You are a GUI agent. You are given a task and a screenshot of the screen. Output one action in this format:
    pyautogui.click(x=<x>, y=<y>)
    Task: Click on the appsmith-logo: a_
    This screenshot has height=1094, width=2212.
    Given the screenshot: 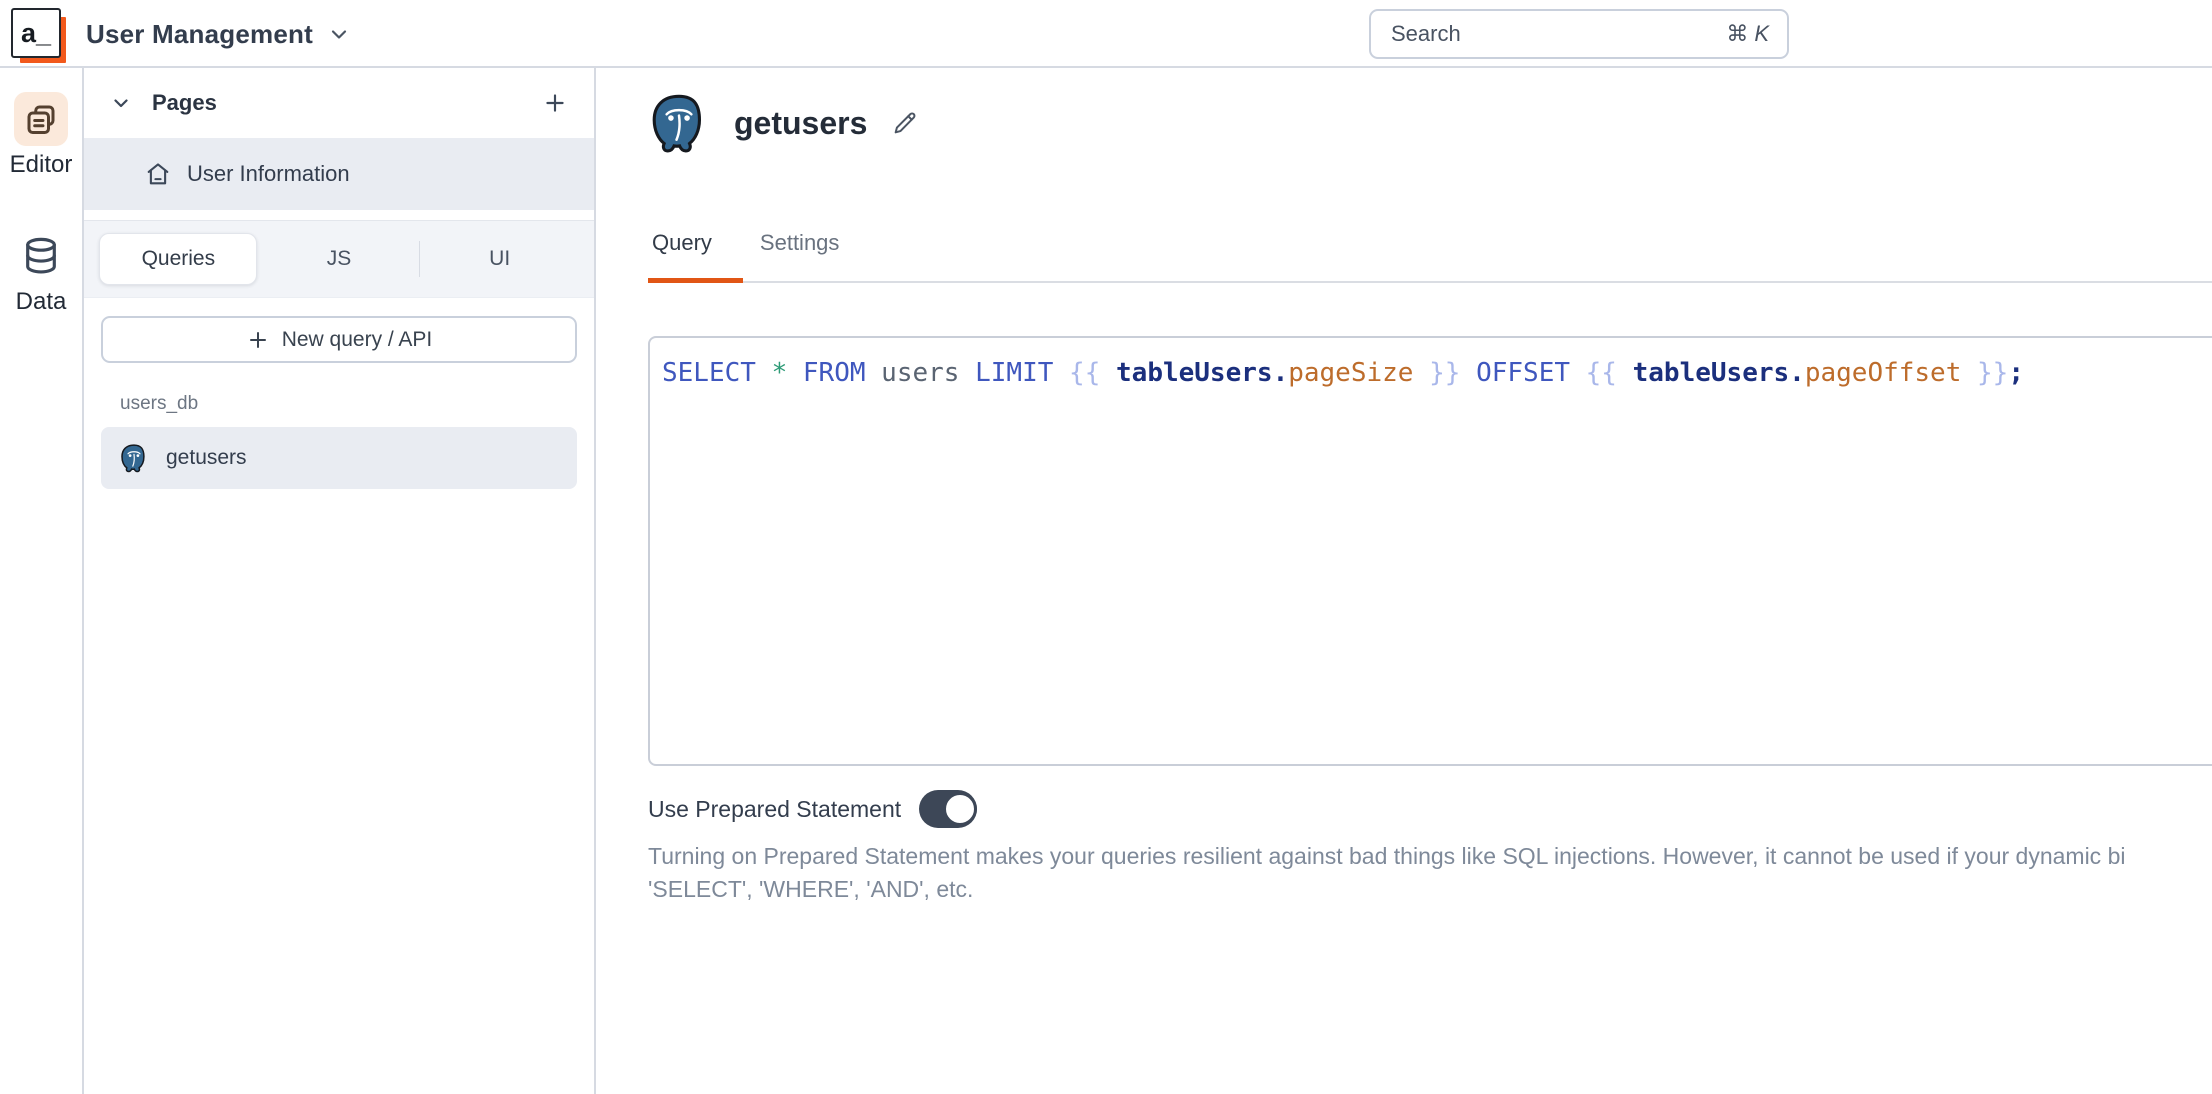 What is the action you would take?
    pyautogui.click(x=36, y=33)
    